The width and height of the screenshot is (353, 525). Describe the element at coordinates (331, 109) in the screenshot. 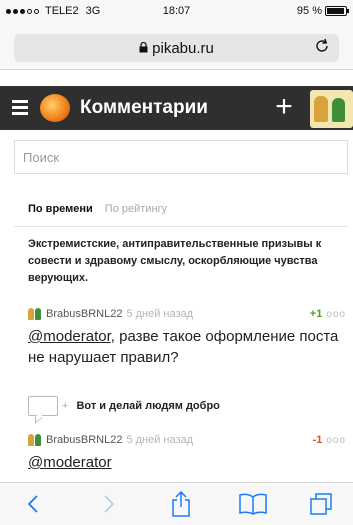

I see `user-avatar` at that location.